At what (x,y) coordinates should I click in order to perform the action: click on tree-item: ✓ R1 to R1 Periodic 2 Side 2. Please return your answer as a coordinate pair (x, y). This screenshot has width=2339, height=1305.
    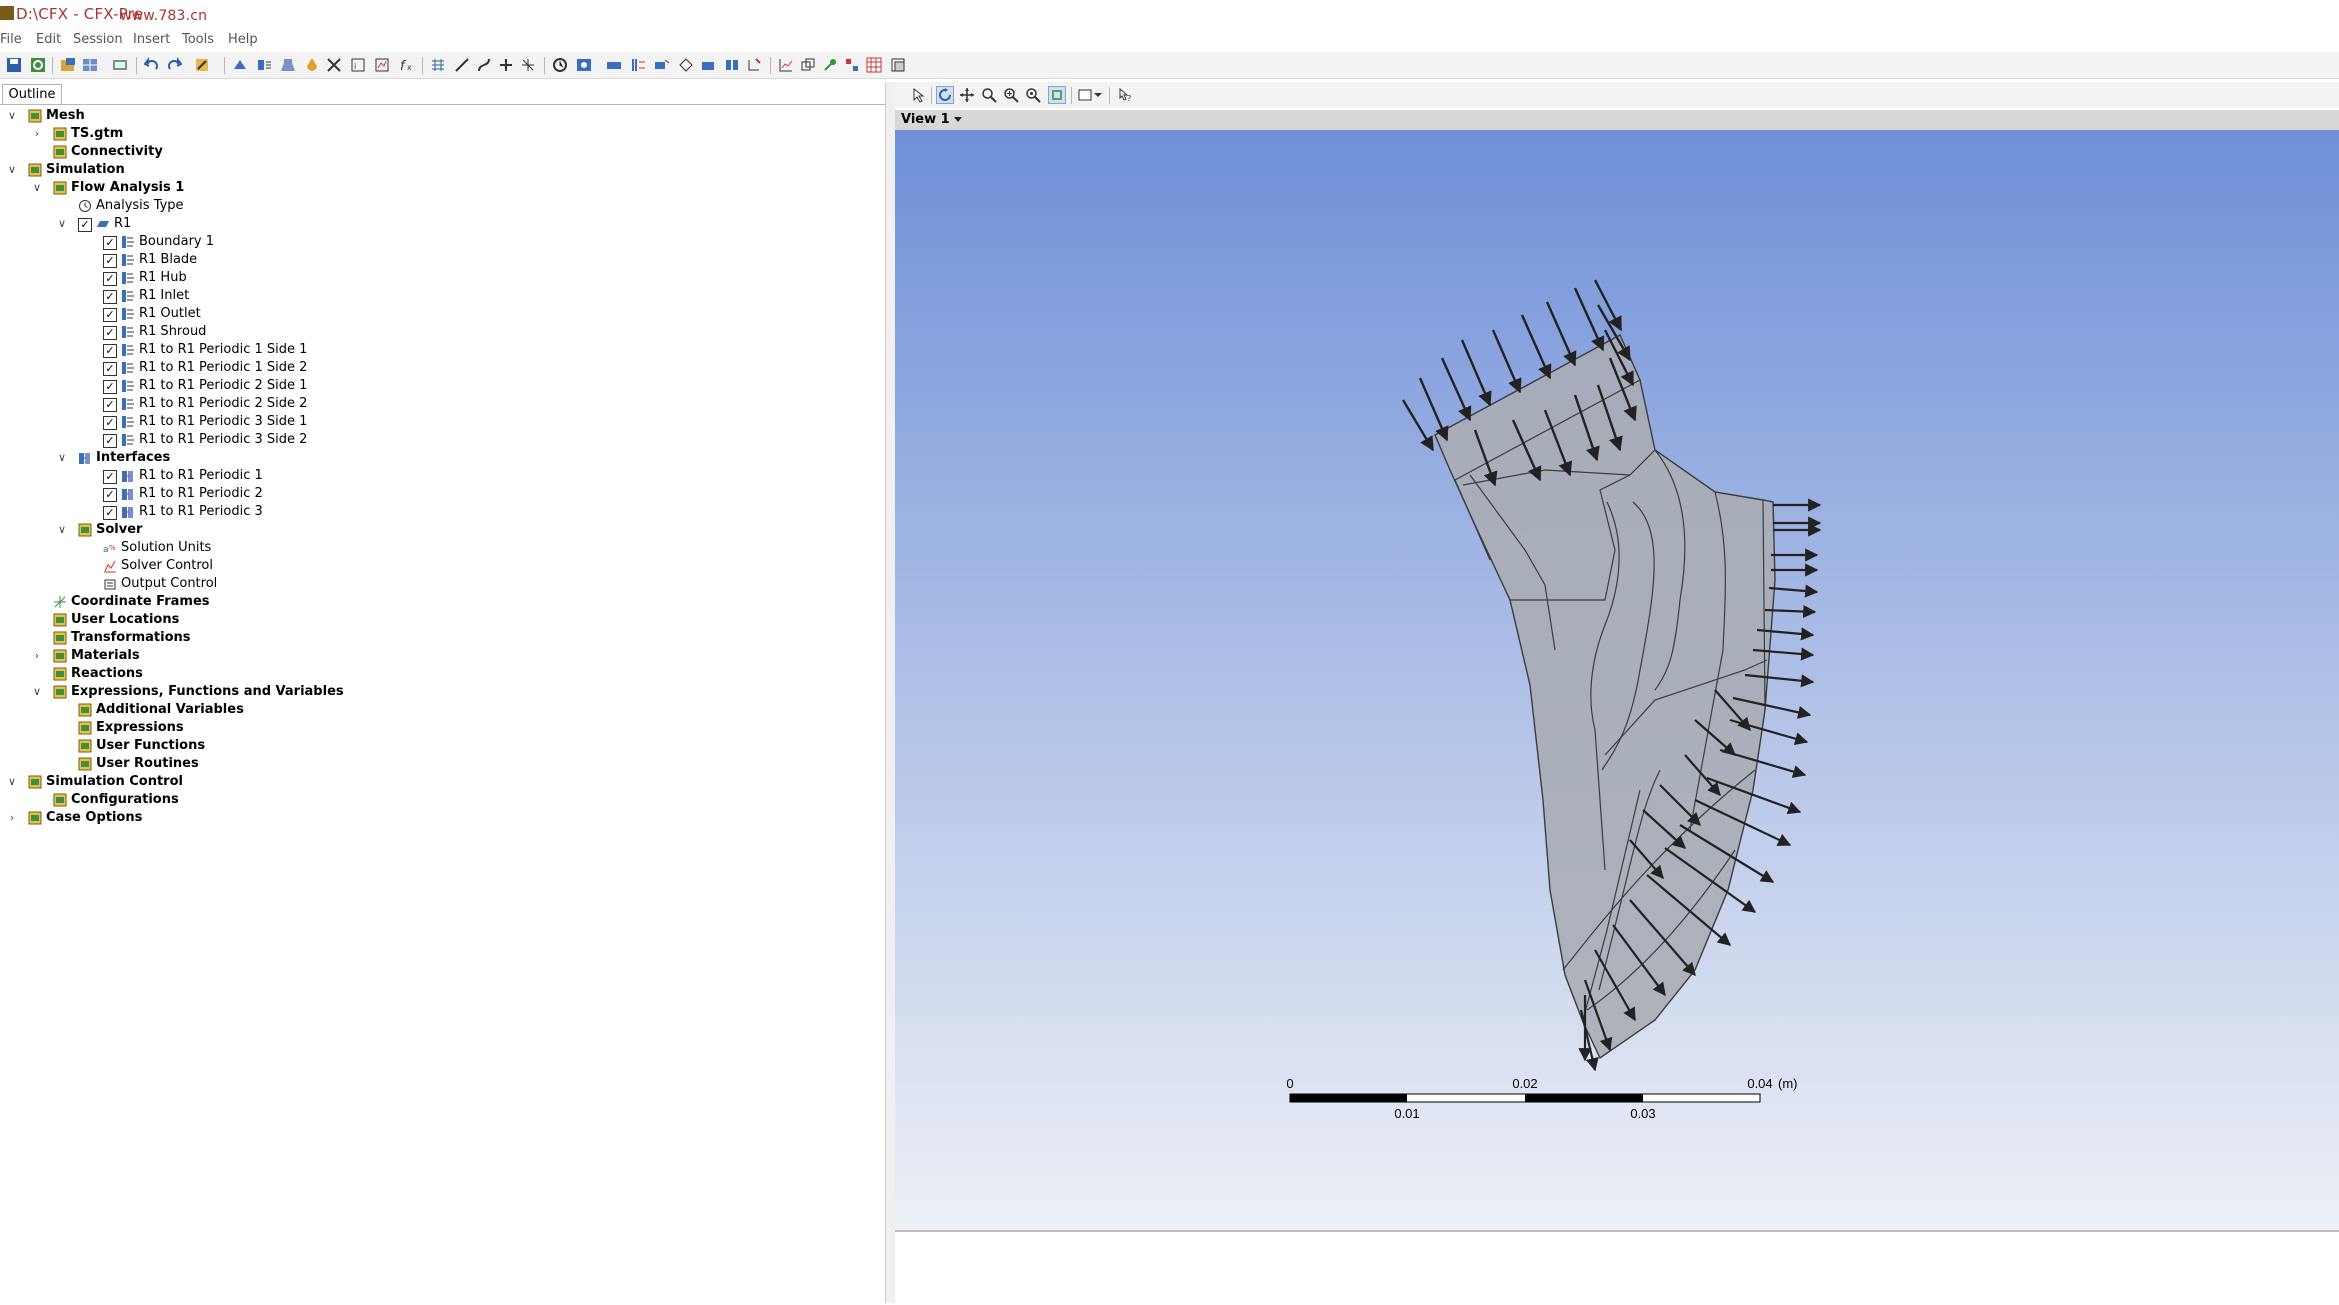
    Looking at the image, I should click on (440, 404).